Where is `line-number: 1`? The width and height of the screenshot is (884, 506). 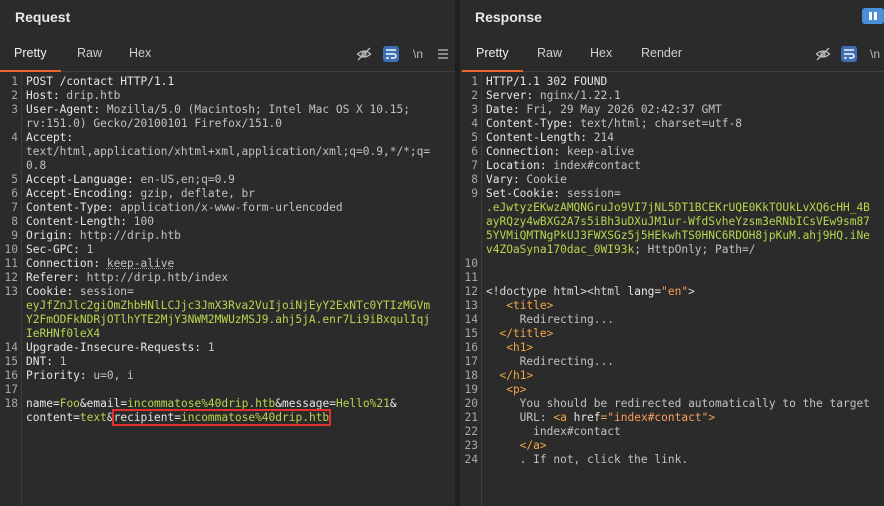
line-number: 1 is located at coordinates (14, 81).